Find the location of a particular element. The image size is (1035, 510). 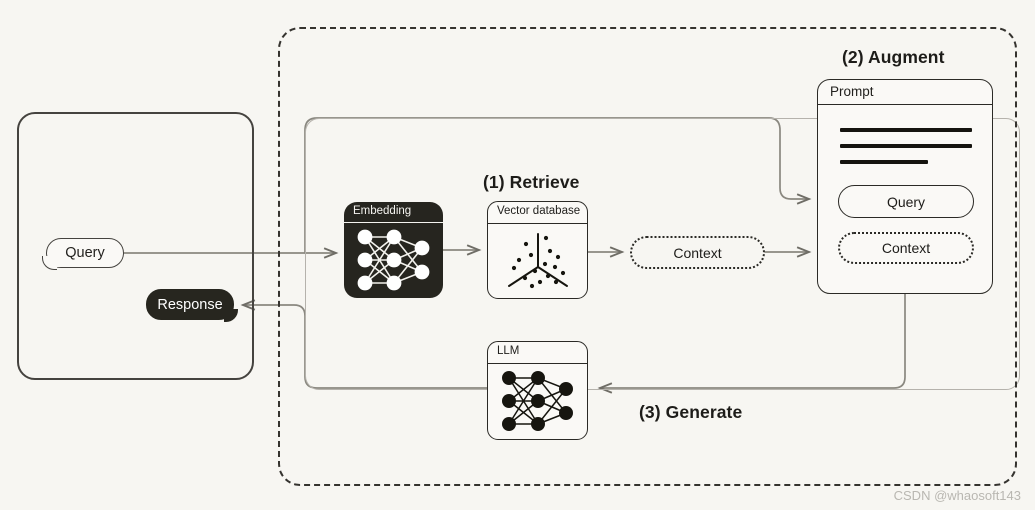

card-vector-database: Vector database is located at coordinates (537, 250).